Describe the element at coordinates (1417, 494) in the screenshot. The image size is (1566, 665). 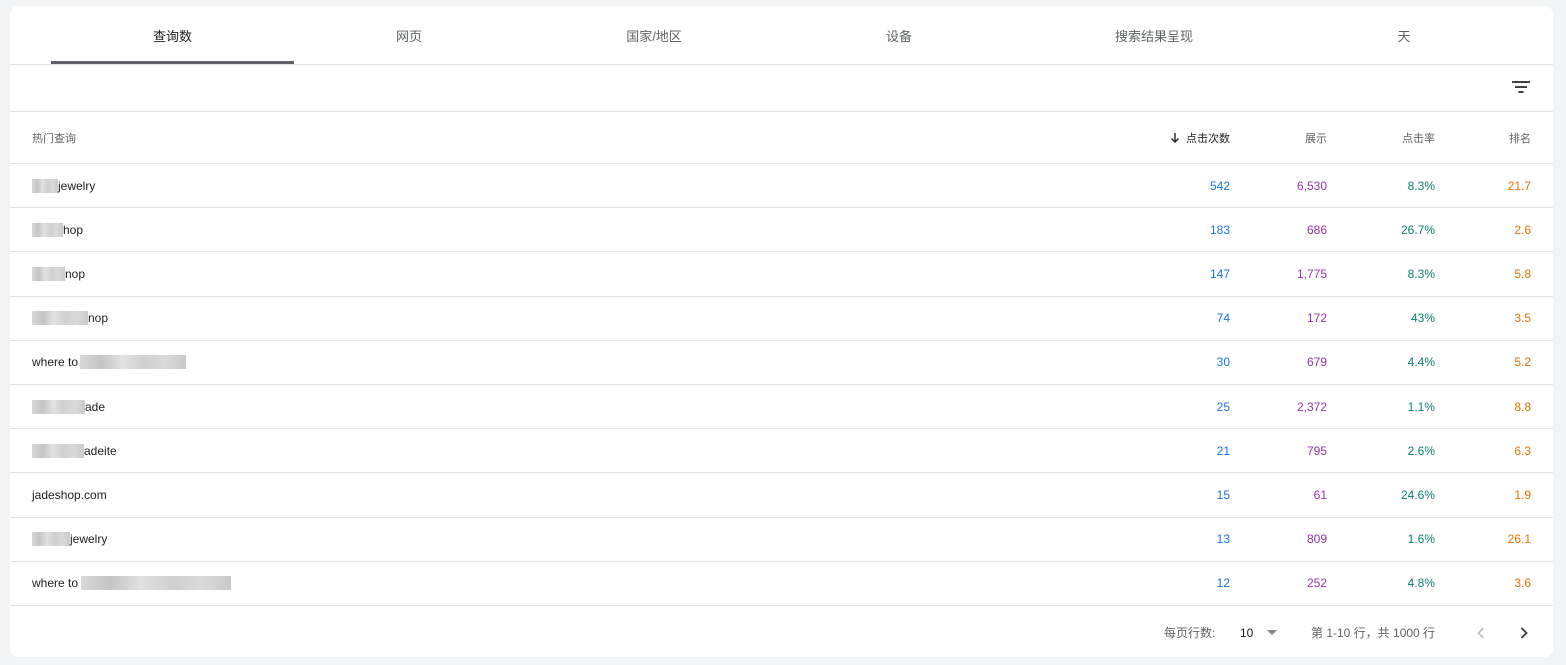
I see `ctr-cell: 24.6%` at that location.